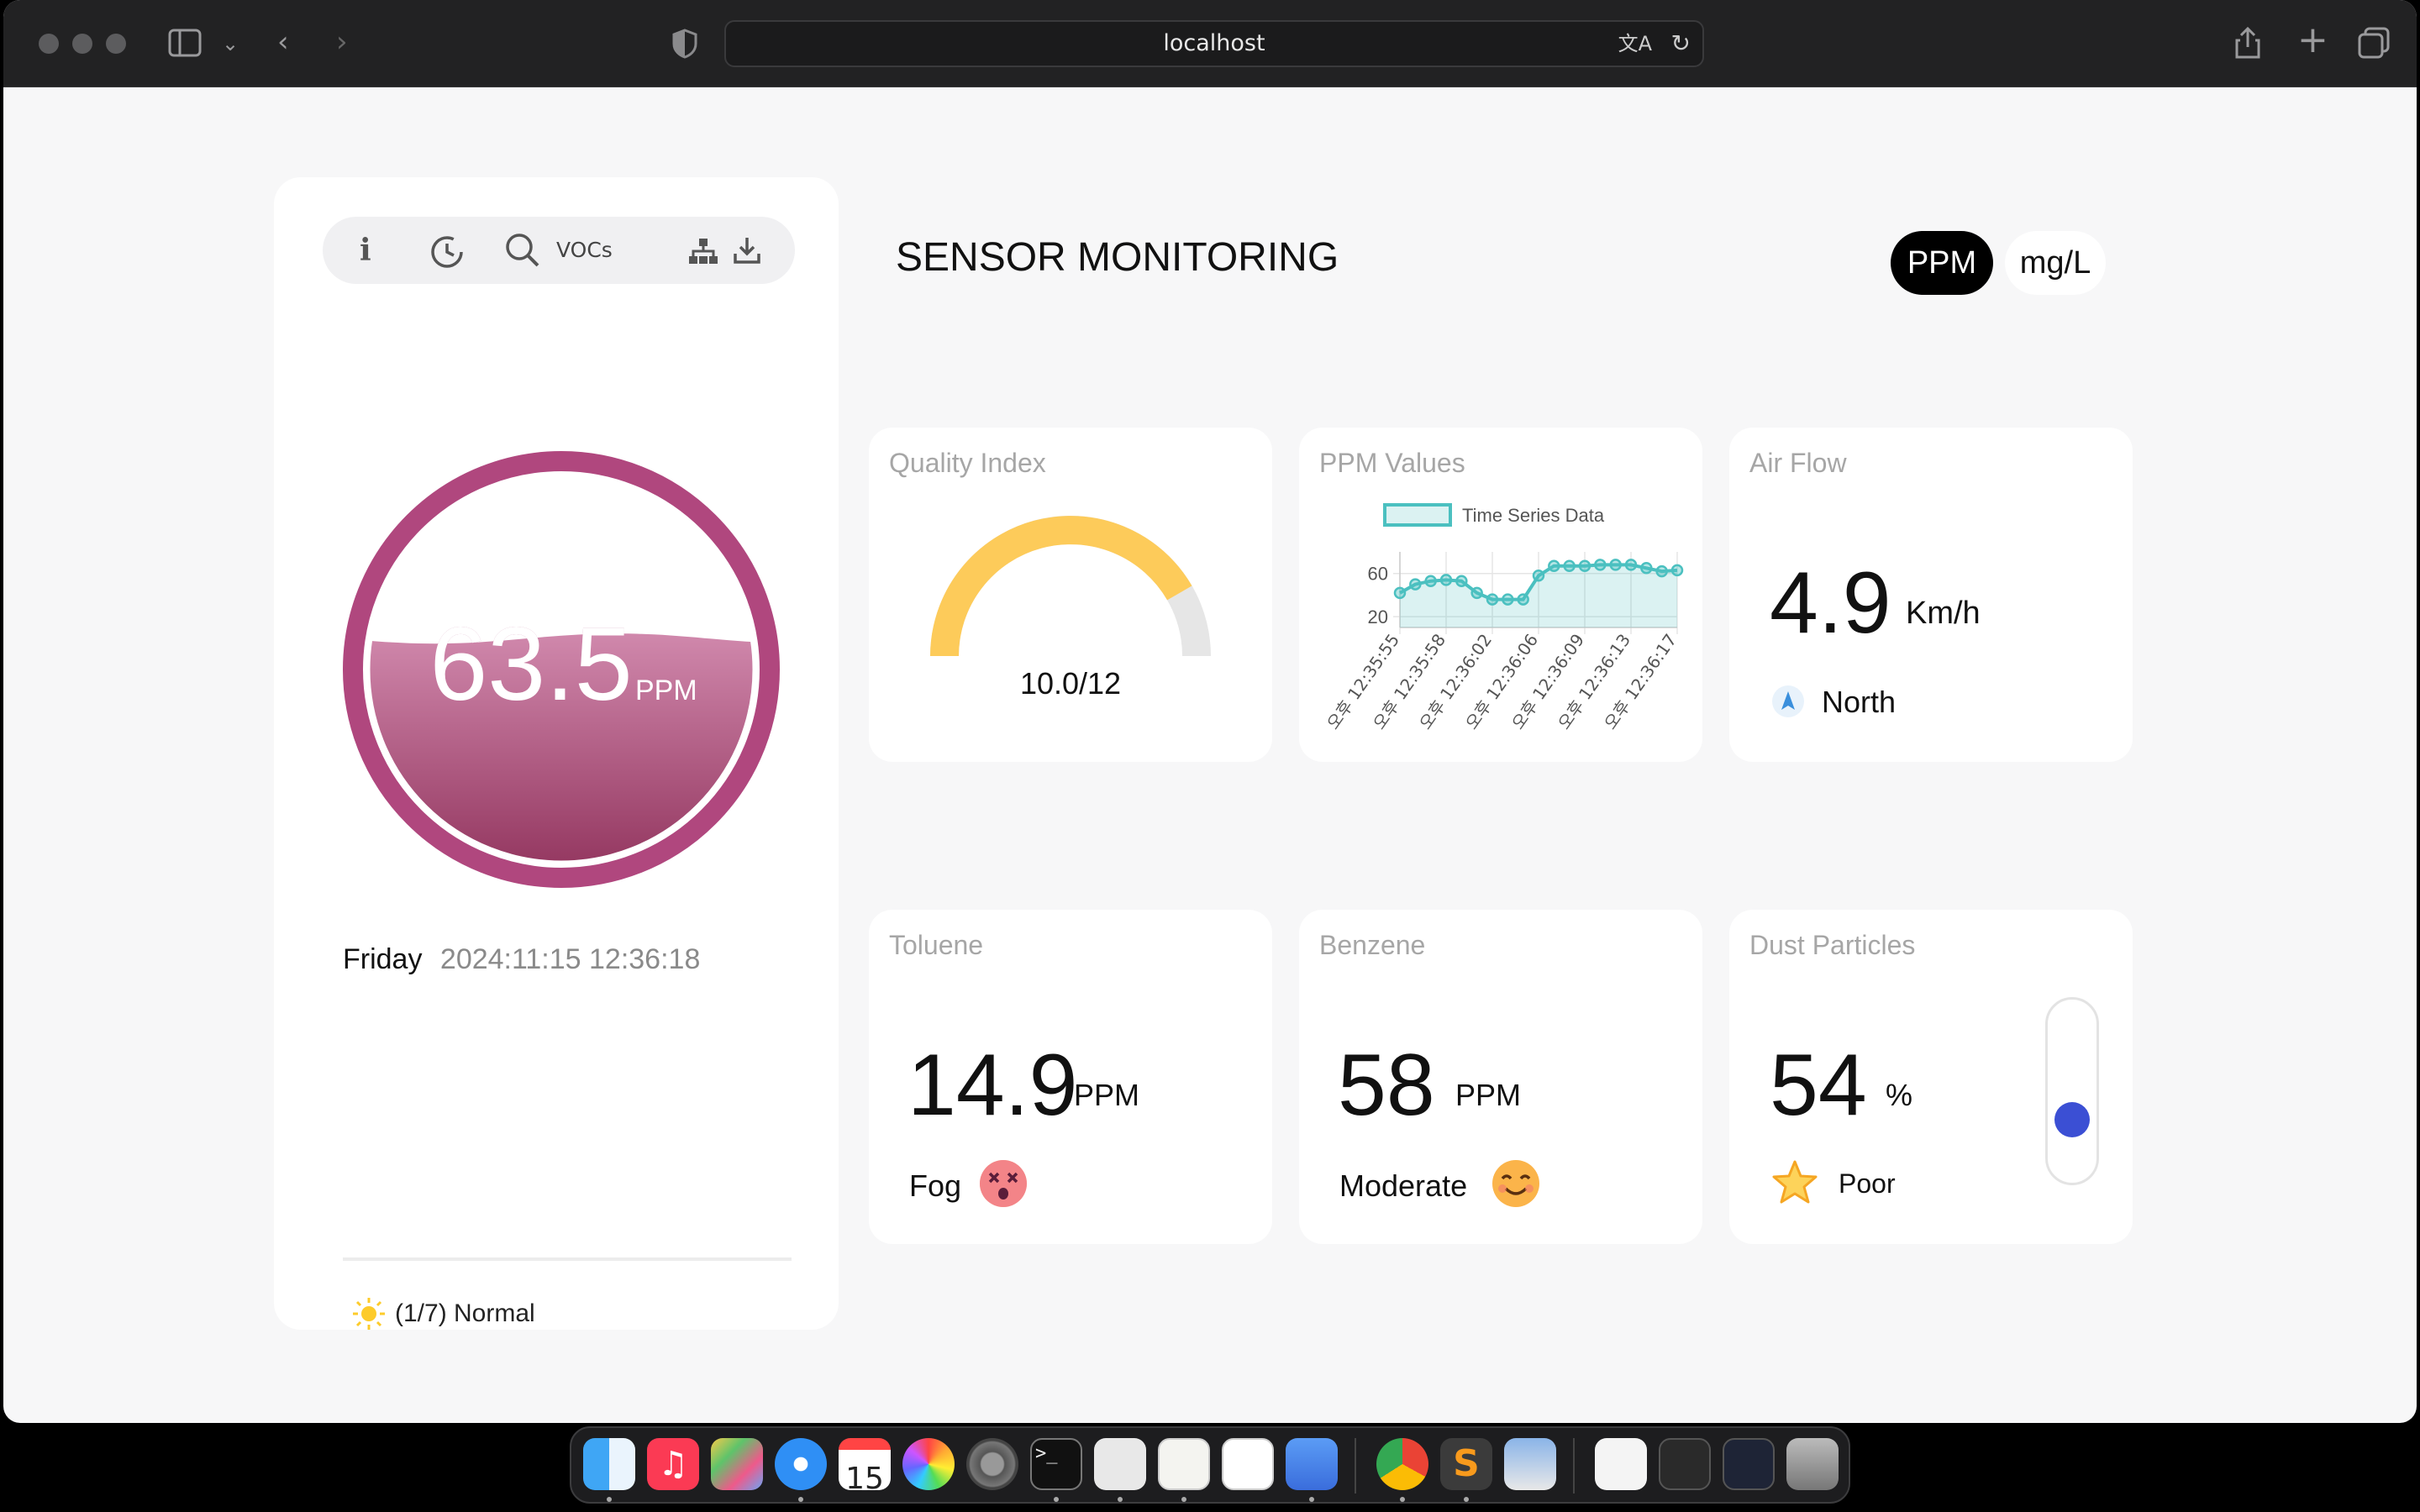 The height and width of the screenshot is (1512, 2420). I want to click on dock-divider, so click(1355, 1466).